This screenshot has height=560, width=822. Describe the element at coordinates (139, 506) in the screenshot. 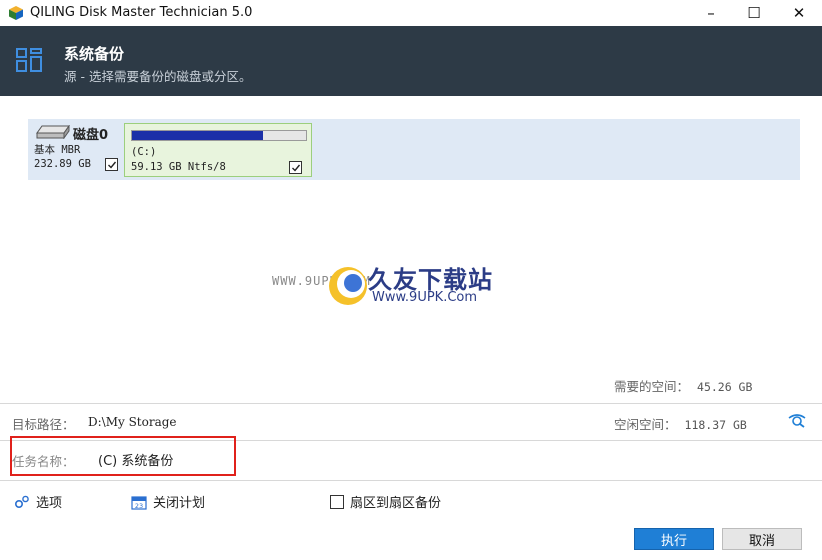

I see `svg-text: 23` at that location.